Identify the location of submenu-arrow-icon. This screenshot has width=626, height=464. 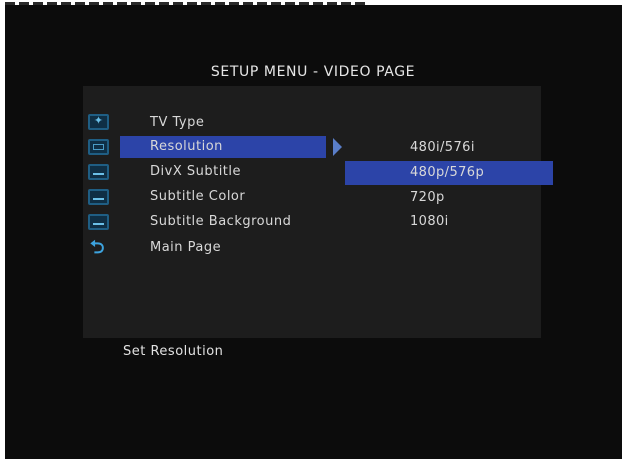
(337, 147).